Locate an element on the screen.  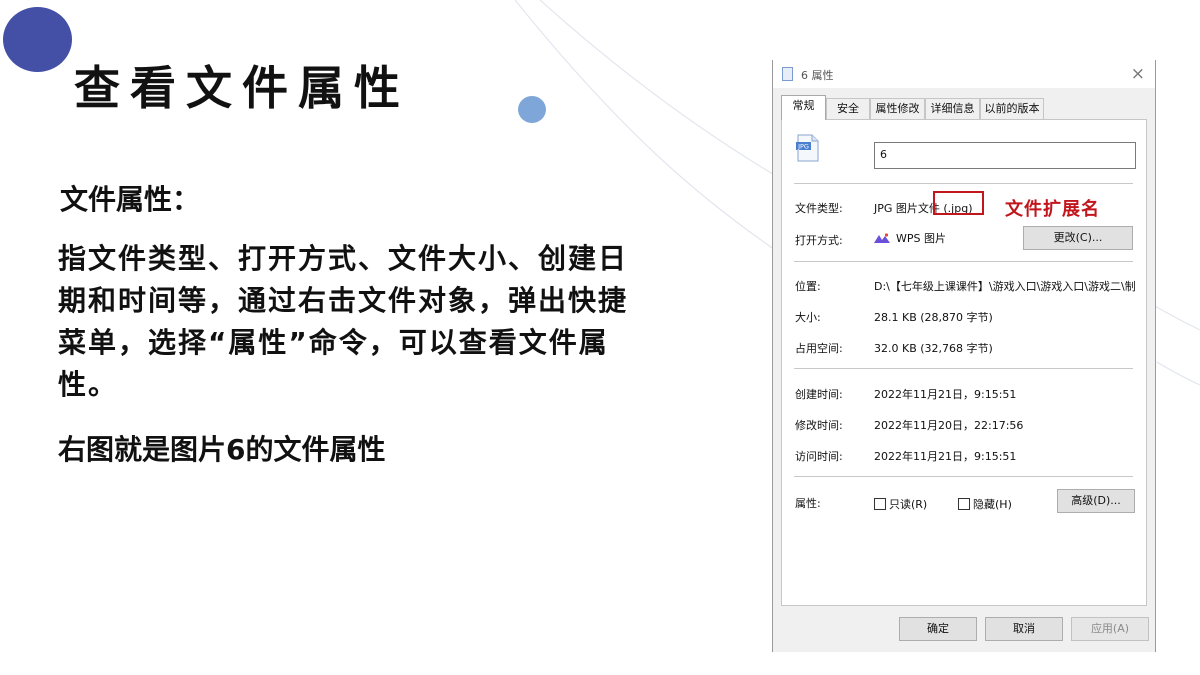
file-name-input: 6 is located at coordinates (1005, 155).